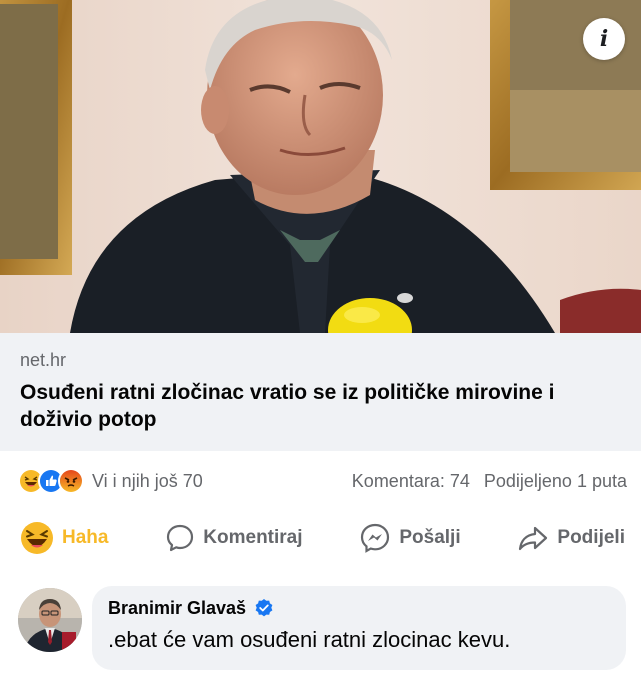 This screenshot has height=680, width=641. I want to click on reaction-names: Vi i njih još 70, so click(147, 481).